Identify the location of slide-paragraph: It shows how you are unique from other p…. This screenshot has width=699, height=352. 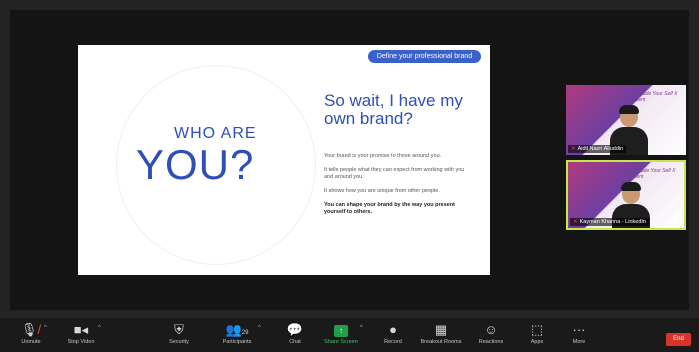
(382, 191).